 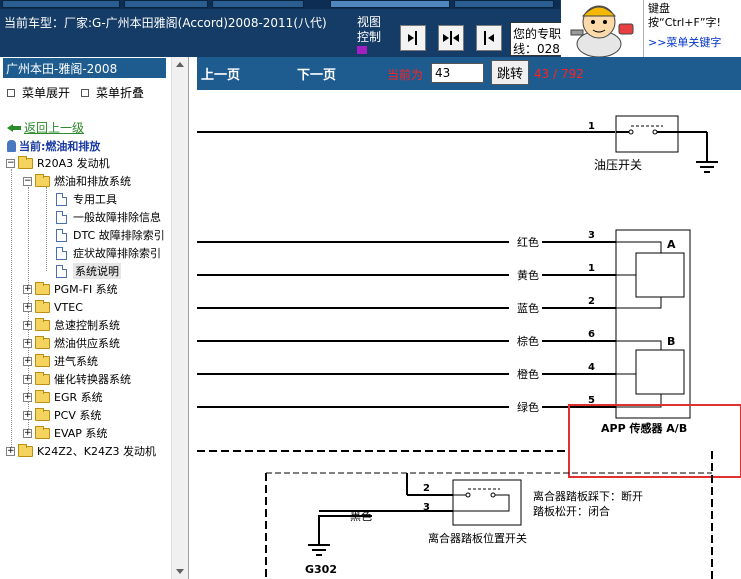 I want to click on wire-pin-label: 6, so click(x=591, y=334).